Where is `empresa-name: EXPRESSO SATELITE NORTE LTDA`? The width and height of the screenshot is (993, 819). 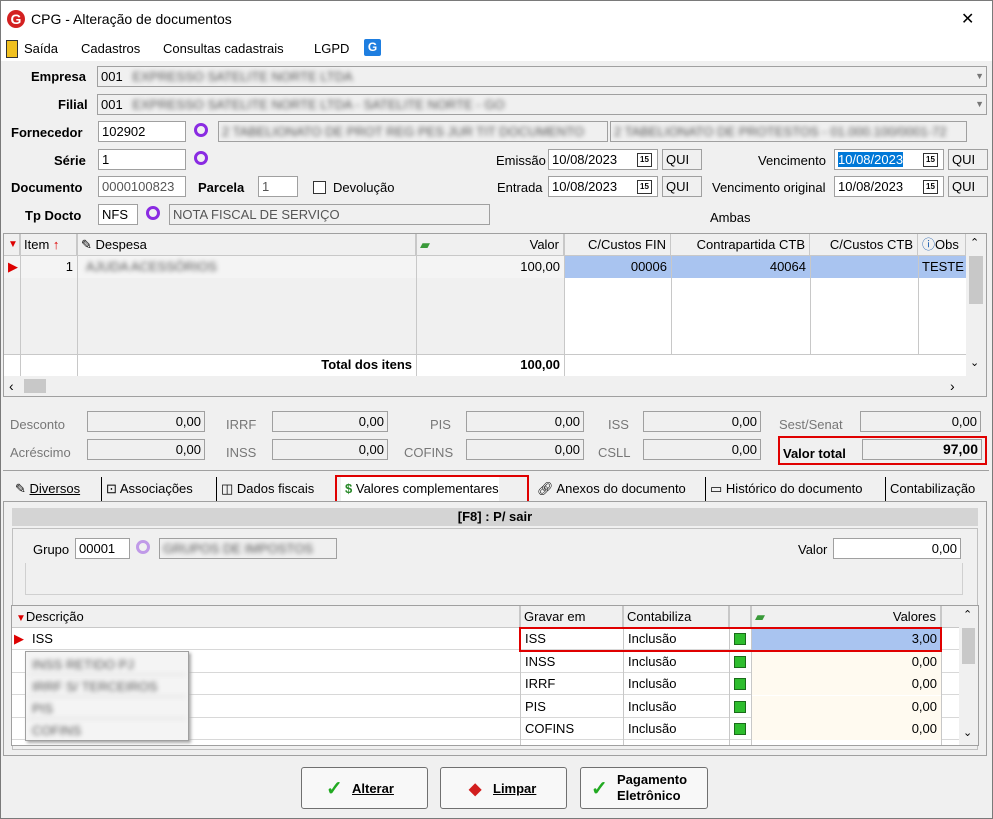 empresa-name: EXPRESSO SATELITE NORTE LTDA is located at coordinates (242, 76).